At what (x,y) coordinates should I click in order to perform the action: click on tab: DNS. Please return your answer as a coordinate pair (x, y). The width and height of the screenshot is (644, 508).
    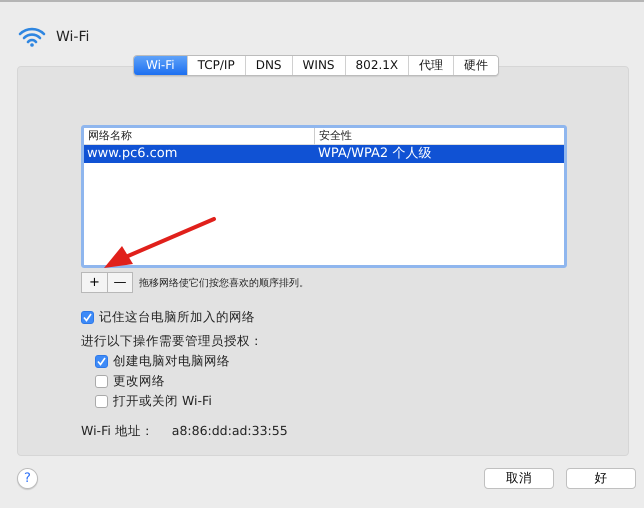
    Looking at the image, I should click on (268, 65).